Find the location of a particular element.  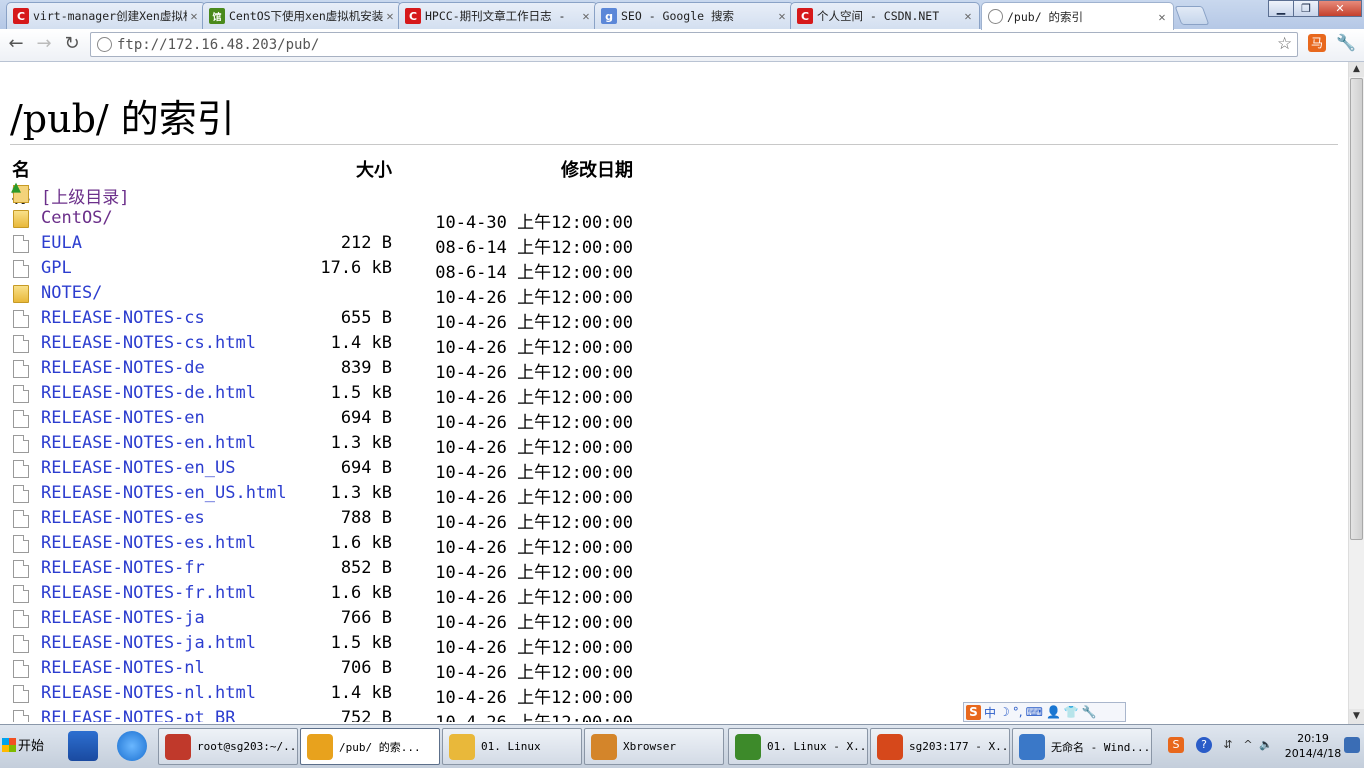

entry-name-link: RELEASE-NOTES-en is located at coordinates (123, 418).